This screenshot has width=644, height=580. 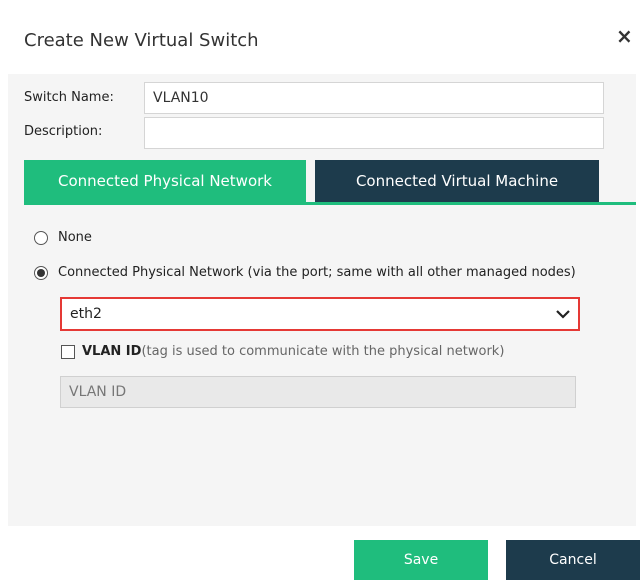 I want to click on tab-connected-physical-network: Connected Physical Network, so click(x=165, y=181).